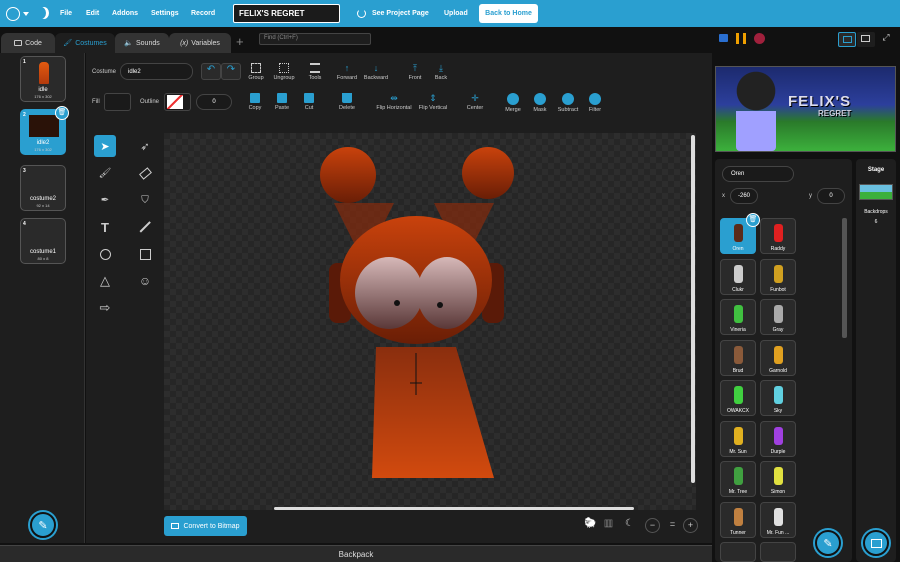 This screenshot has width=900, height=562. What do you see at coordinates (315, 39) in the screenshot?
I see `find-input: Find (Ctrl+F)` at bounding box center [315, 39].